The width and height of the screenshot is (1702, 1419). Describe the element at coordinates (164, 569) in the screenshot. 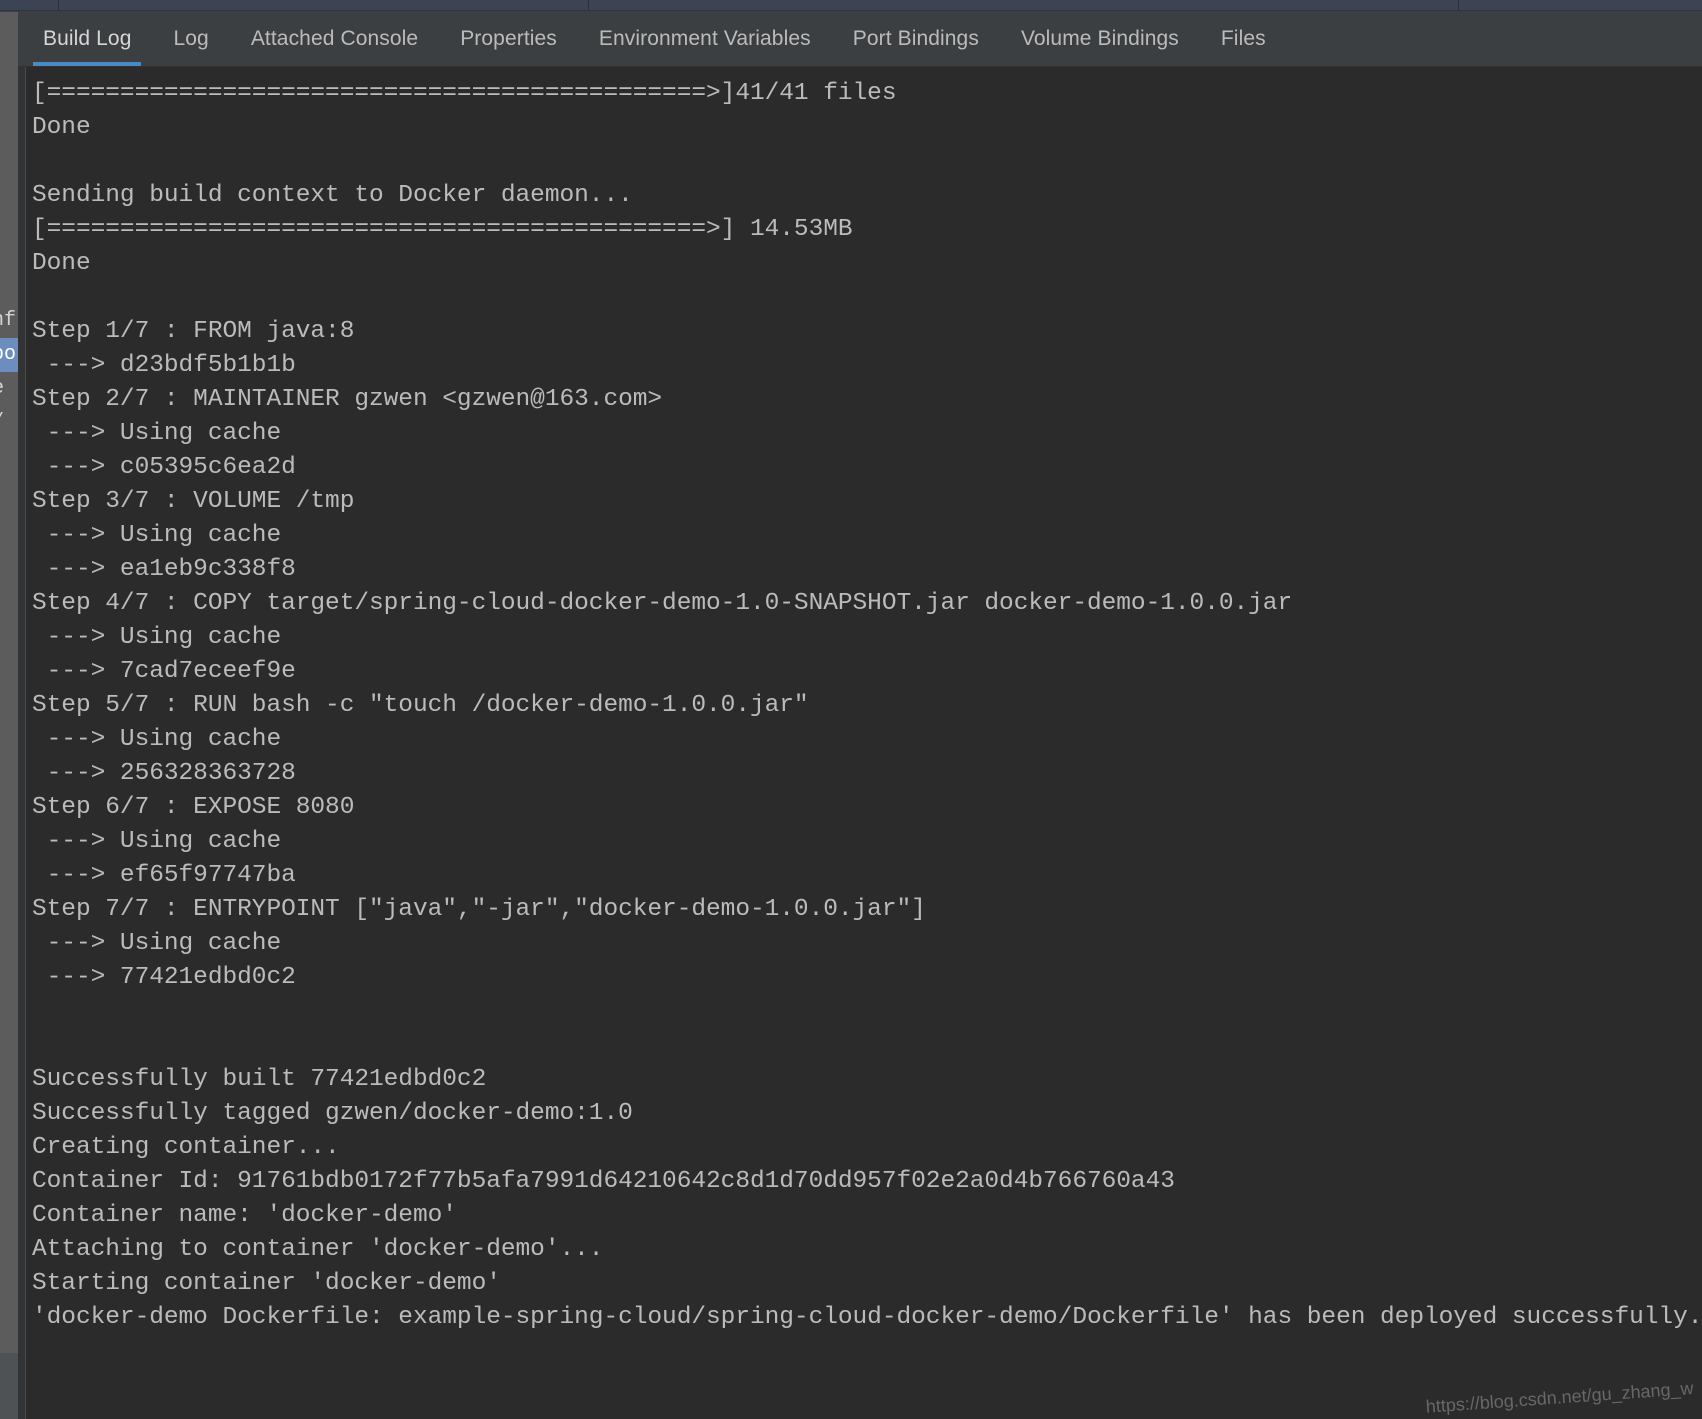

I see `console-line: ---> ea1eb9c338f8` at that location.